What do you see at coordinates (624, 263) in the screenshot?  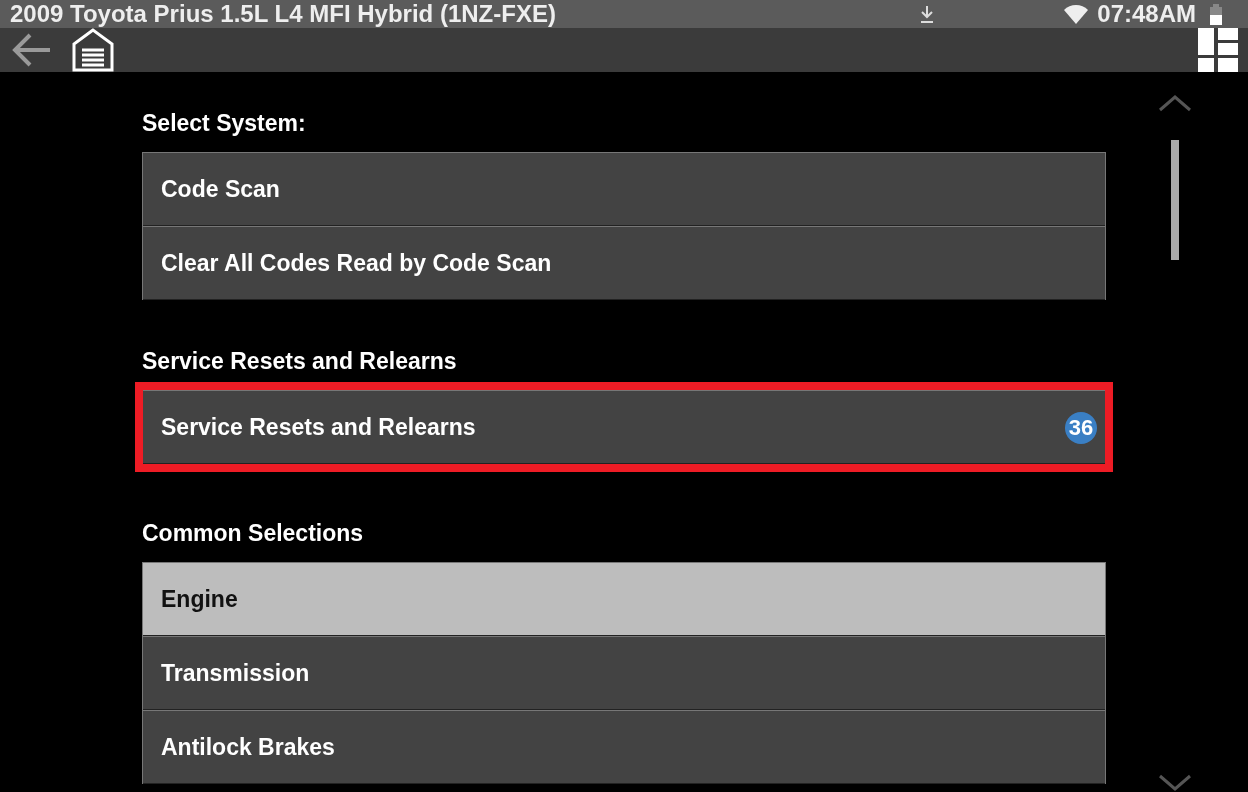 I see `menu-item: Clear All Codes Read by Code Scan` at bounding box center [624, 263].